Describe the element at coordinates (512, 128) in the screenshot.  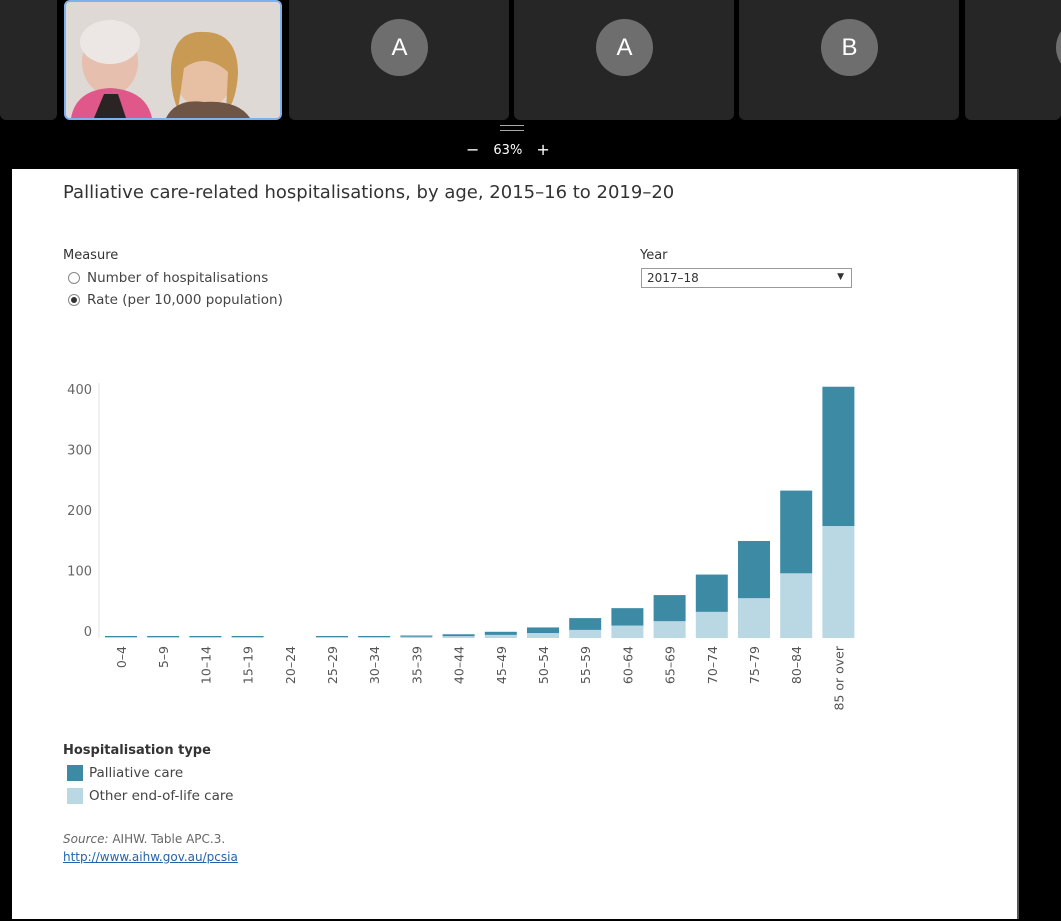
I see `strip-resize-handle` at that location.